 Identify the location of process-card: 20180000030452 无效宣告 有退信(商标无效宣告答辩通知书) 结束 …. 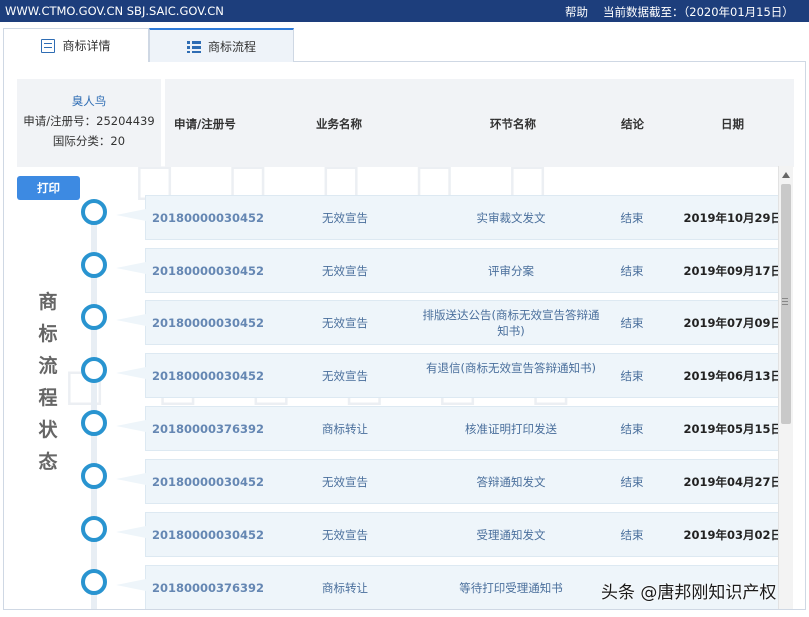
(447, 375).